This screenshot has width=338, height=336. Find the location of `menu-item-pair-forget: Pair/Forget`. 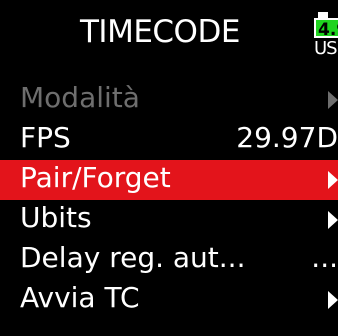

menu-item-pair-forget: Pair/Forget is located at coordinates (169, 180).